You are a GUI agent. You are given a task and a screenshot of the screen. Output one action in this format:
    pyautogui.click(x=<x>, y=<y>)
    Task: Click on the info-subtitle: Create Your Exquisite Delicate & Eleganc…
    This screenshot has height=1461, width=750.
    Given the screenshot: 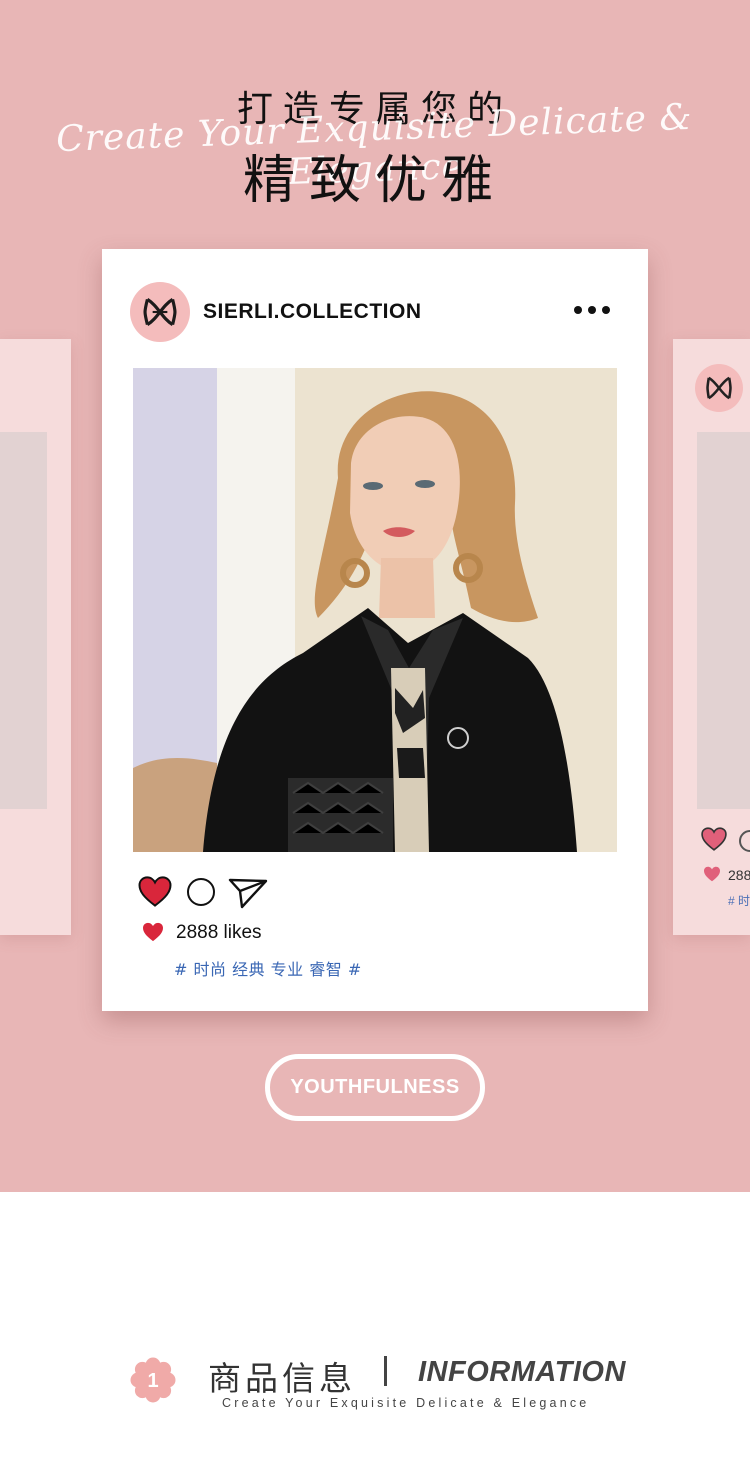 What is the action you would take?
    pyautogui.click(x=406, y=1403)
    